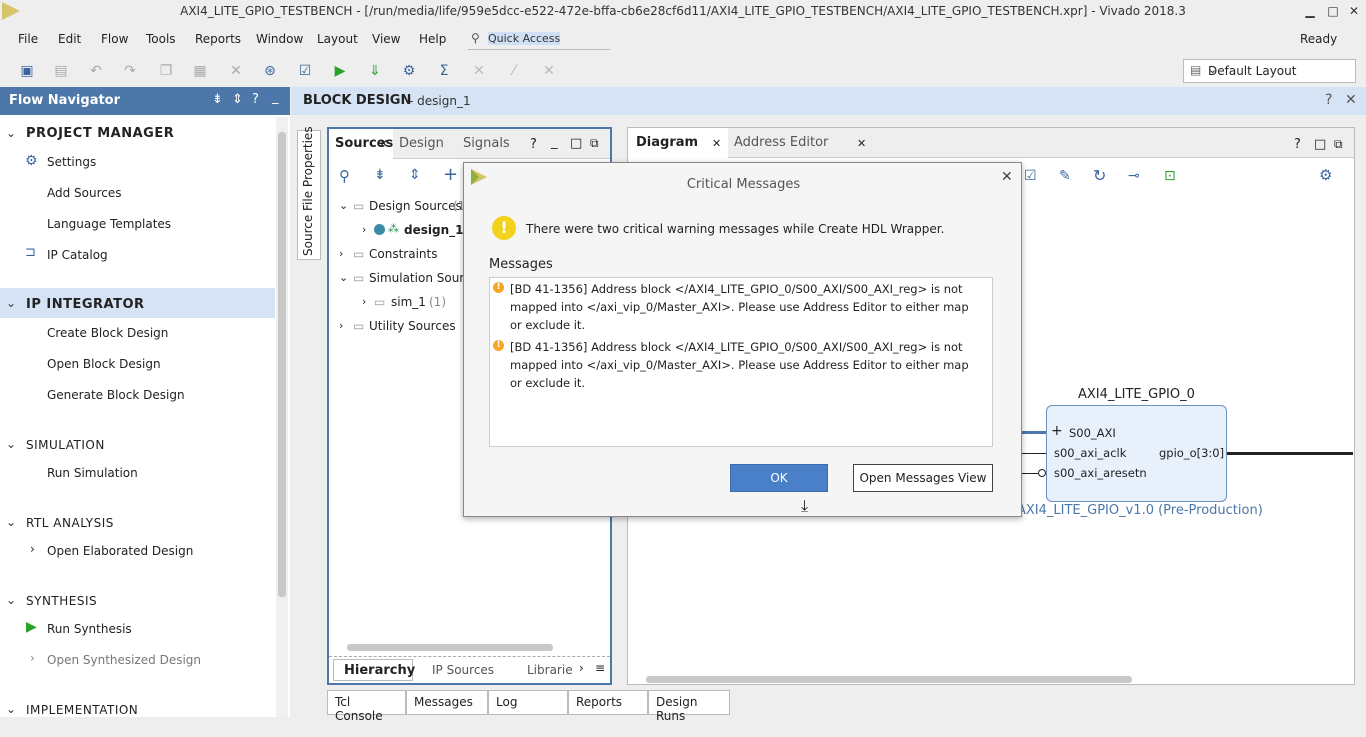 Image resolution: width=1366 pixels, height=737 pixels. Describe the element at coordinates (450, 174) in the screenshot. I see `add-icon: +` at that location.